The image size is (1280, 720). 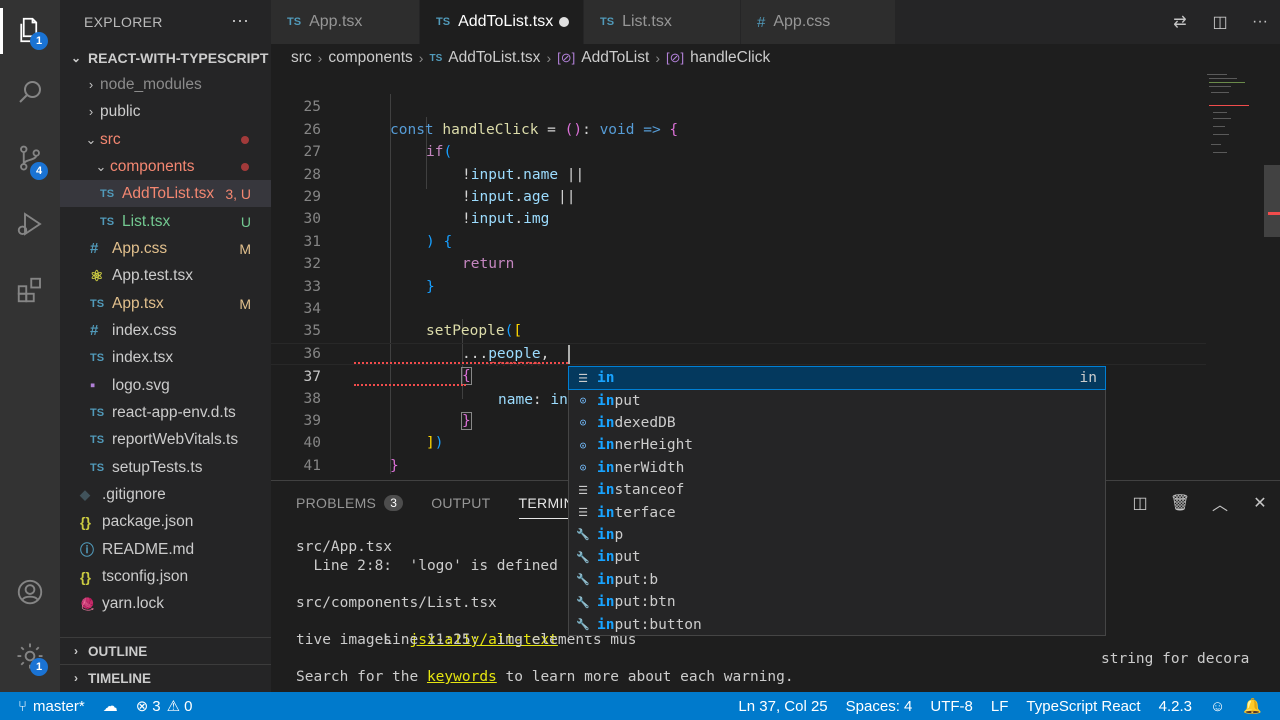 What do you see at coordinates (837, 423) in the screenshot?
I see `suggestion-item: ⊙ indexedDB` at bounding box center [837, 423].